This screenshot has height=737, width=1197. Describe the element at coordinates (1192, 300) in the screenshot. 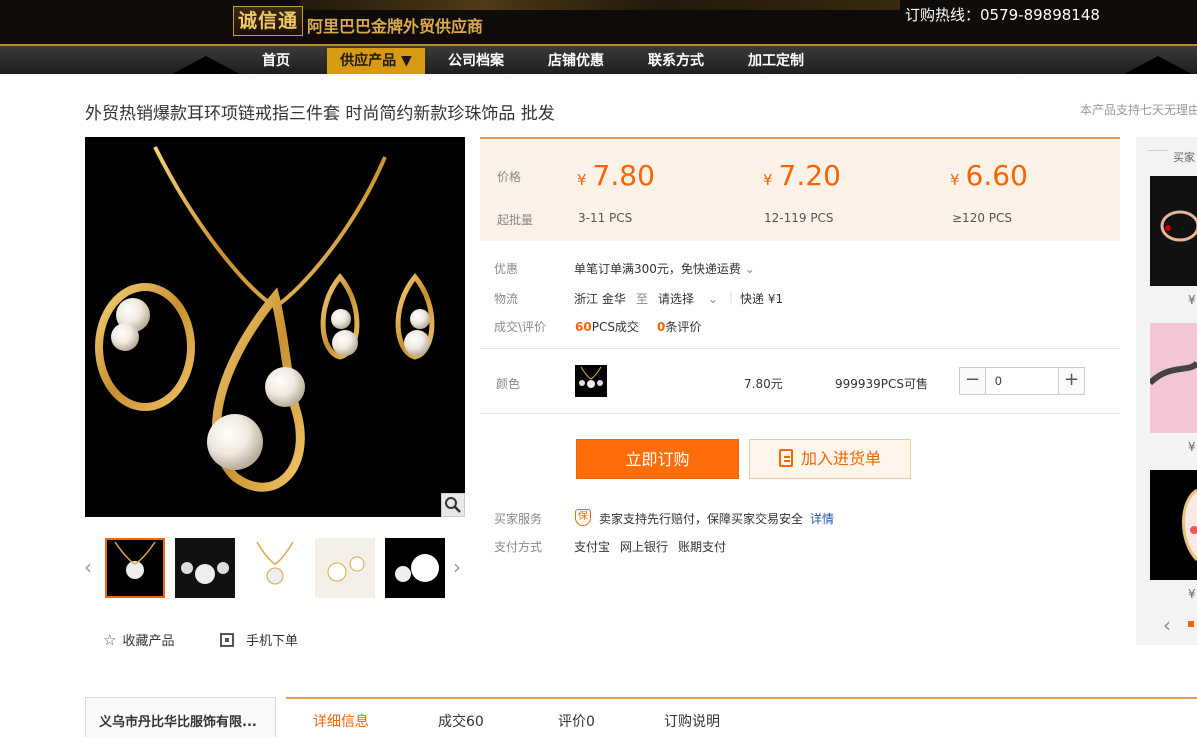

I see `recommended-price-1: ¥` at that location.